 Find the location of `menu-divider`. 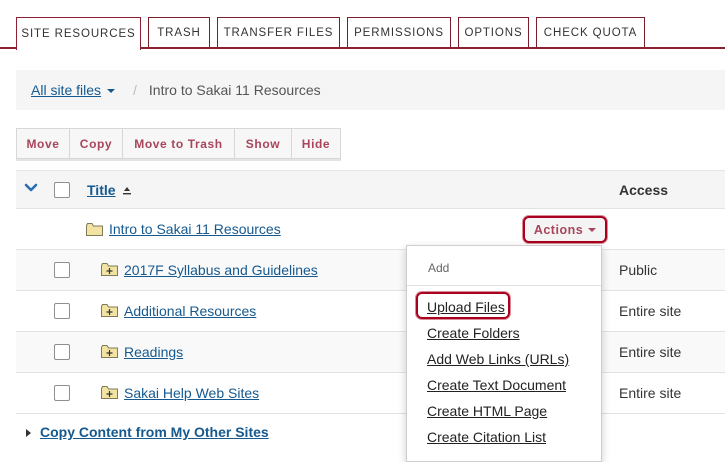

menu-divider is located at coordinates (504, 285).